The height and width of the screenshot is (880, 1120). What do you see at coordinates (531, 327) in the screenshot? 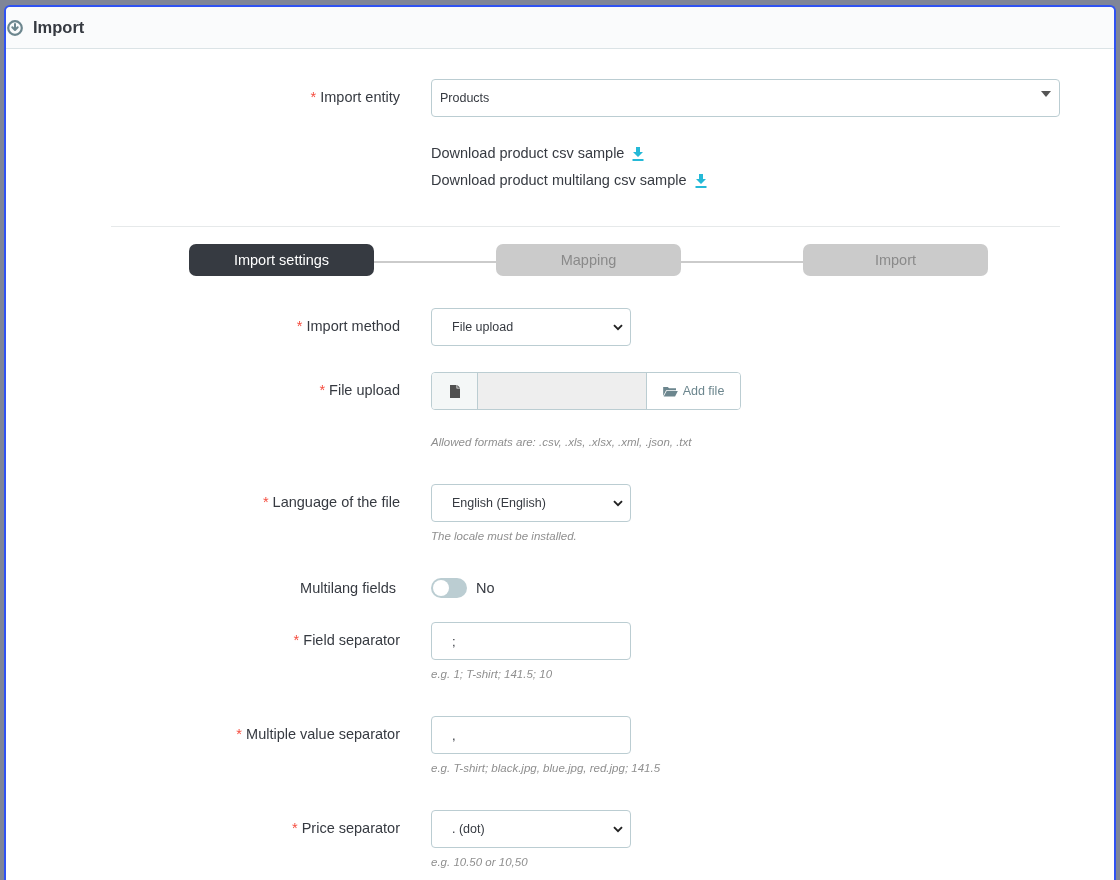
I see `dropdown-select: File upload` at bounding box center [531, 327].